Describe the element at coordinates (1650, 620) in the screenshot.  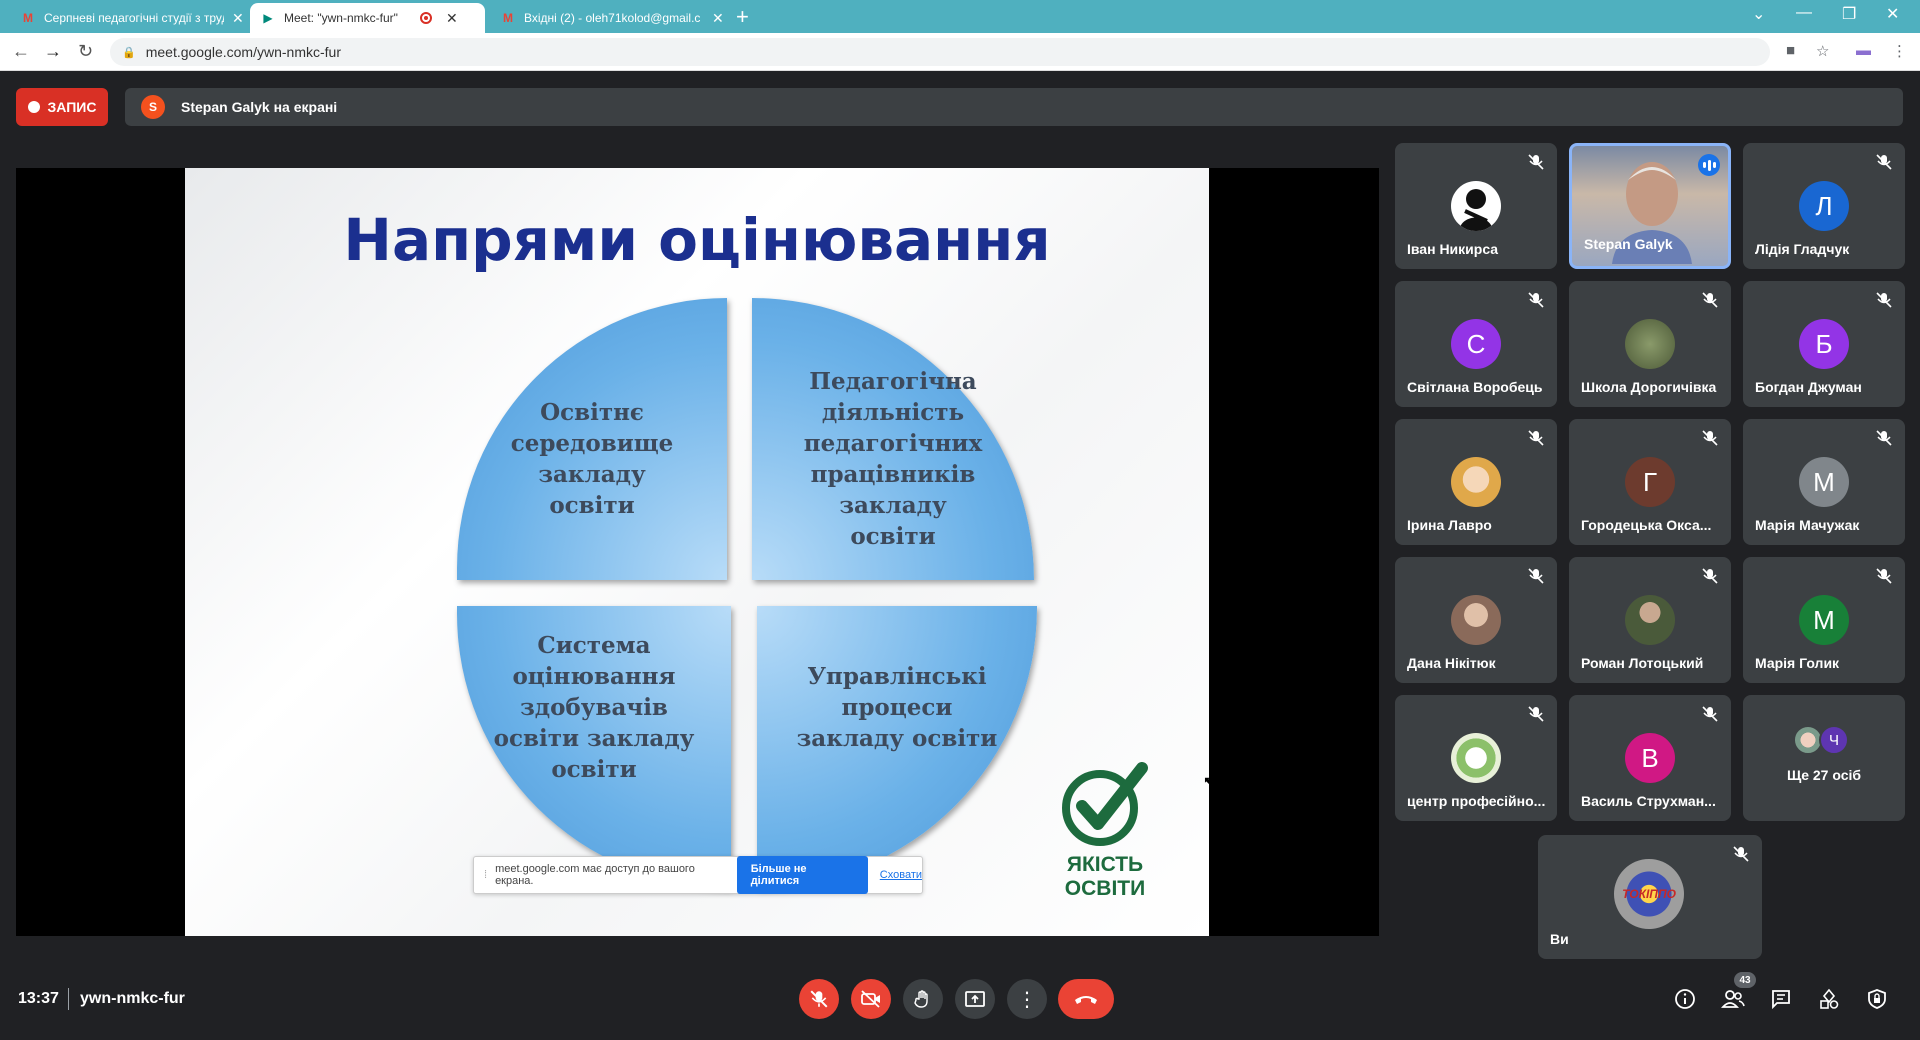
I see `participant-tile: Роман Лотоцький` at that location.